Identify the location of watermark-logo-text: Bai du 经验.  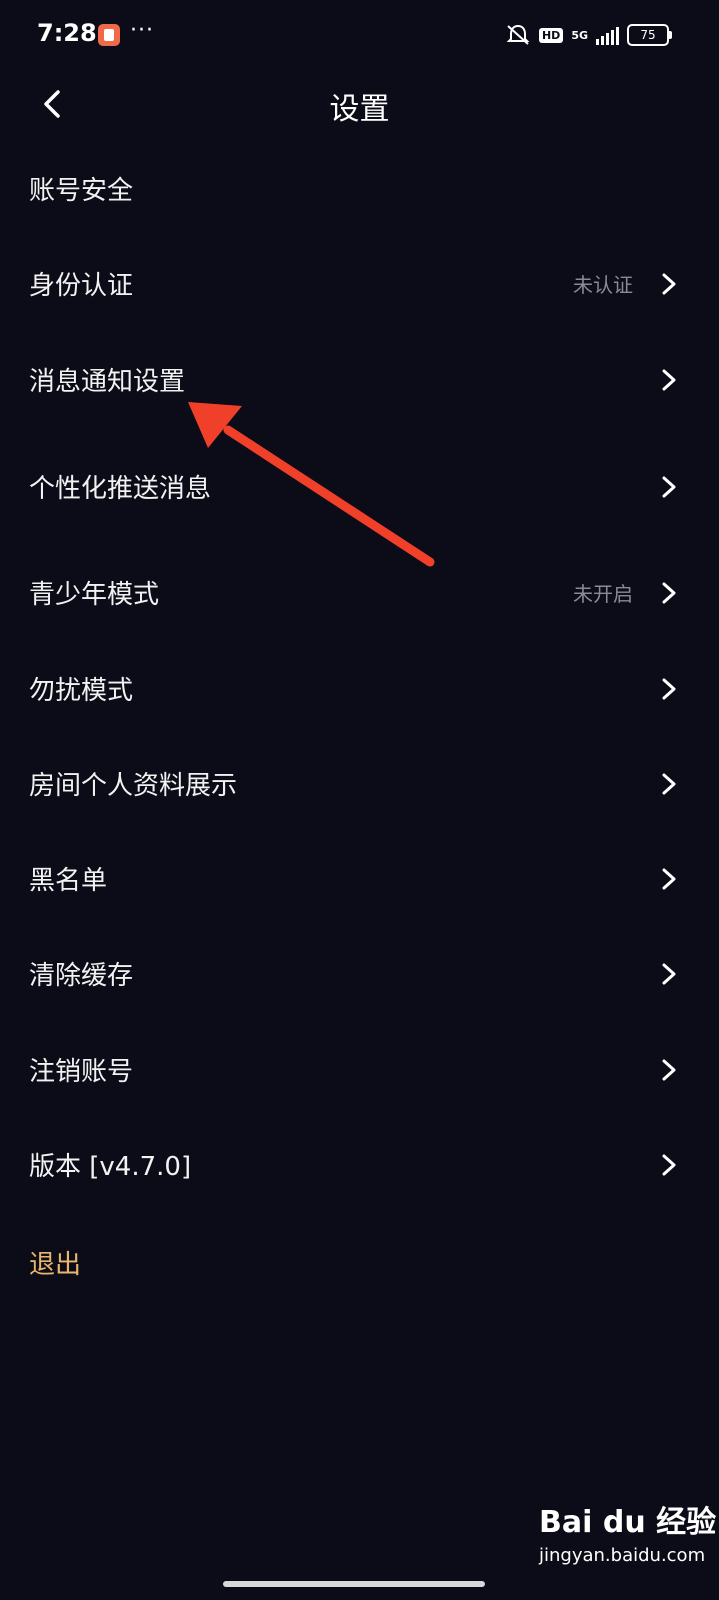
(628, 1522).